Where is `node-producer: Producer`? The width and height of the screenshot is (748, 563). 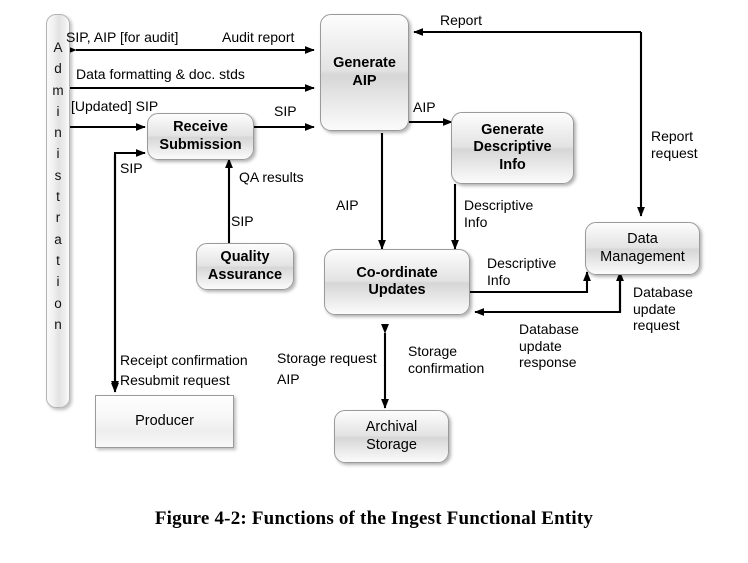 node-producer: Producer is located at coordinates (164, 421).